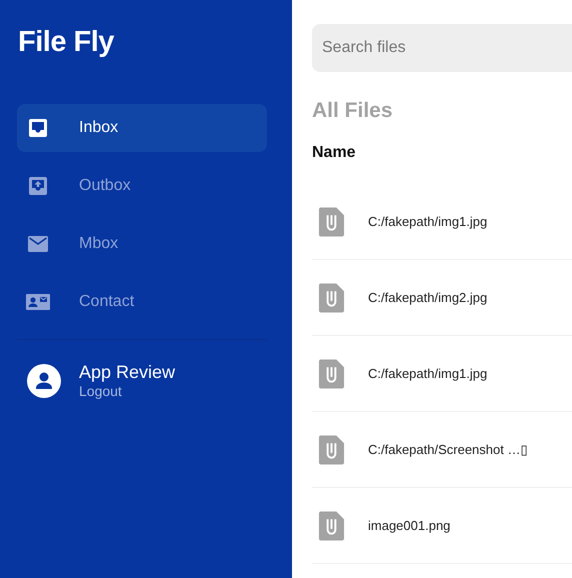 The width and height of the screenshot is (572, 578). I want to click on nav-item: Contact, so click(142, 302).